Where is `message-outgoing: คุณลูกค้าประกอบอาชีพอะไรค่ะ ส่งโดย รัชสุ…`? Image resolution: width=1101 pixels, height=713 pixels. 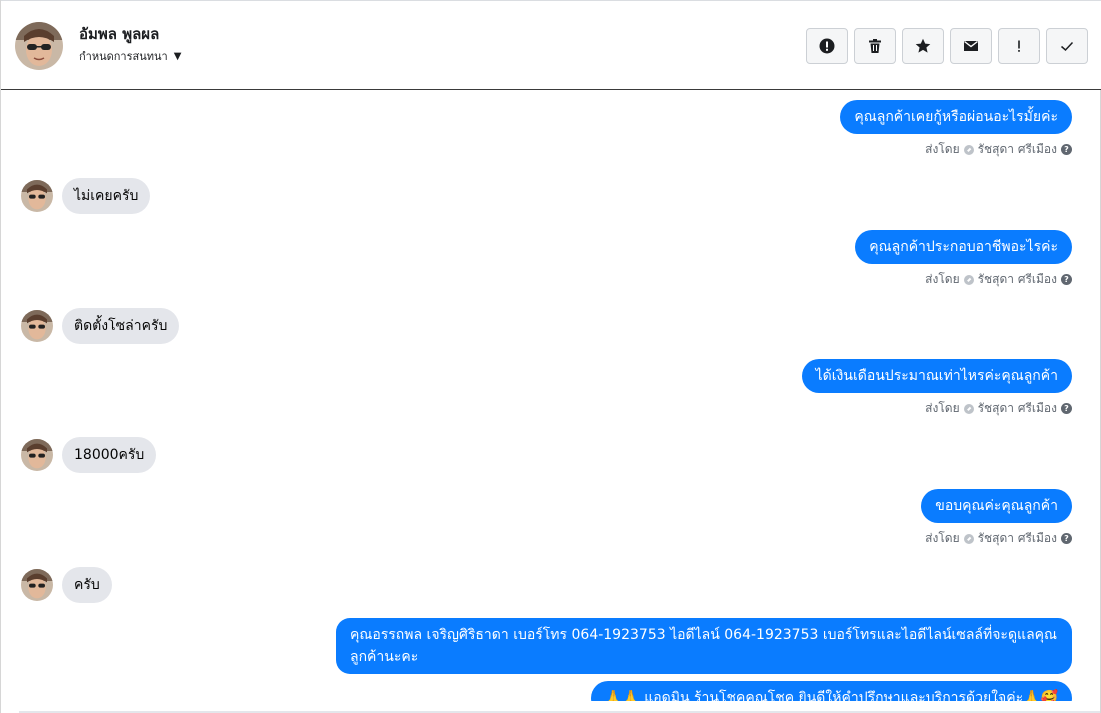 message-outgoing: คุณลูกค้าประกอบอาชีพอะไรค่ะ ส่งโดย รัชสุ… is located at coordinates (963, 259).